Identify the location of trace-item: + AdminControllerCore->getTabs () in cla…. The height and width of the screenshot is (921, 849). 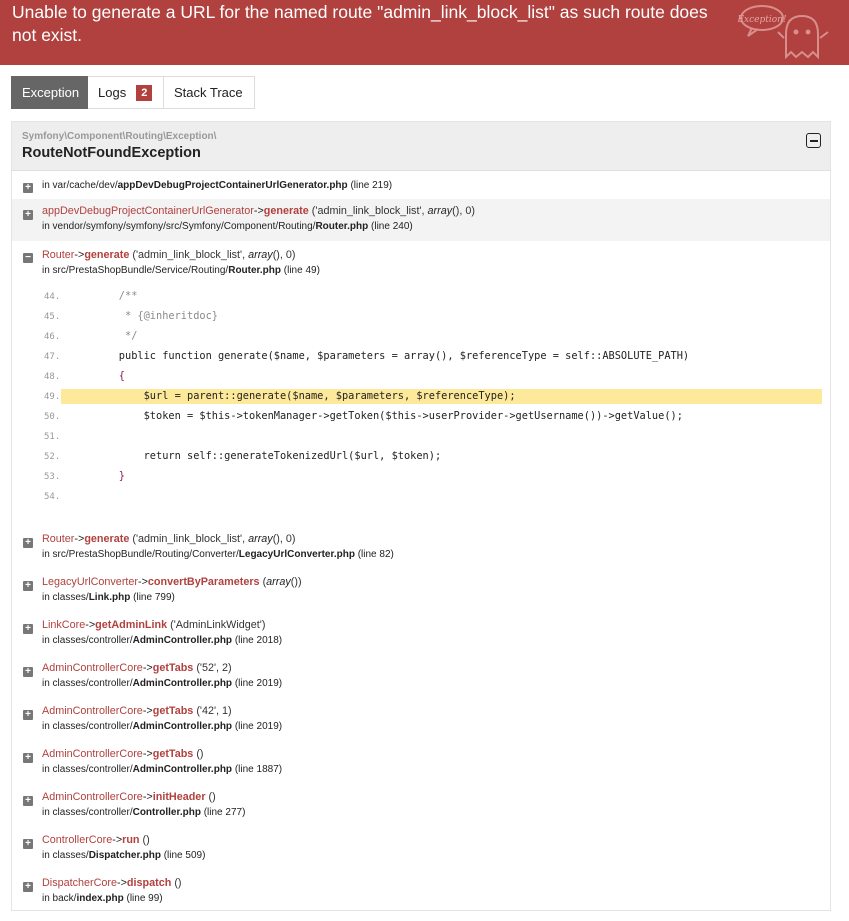
(421, 761).